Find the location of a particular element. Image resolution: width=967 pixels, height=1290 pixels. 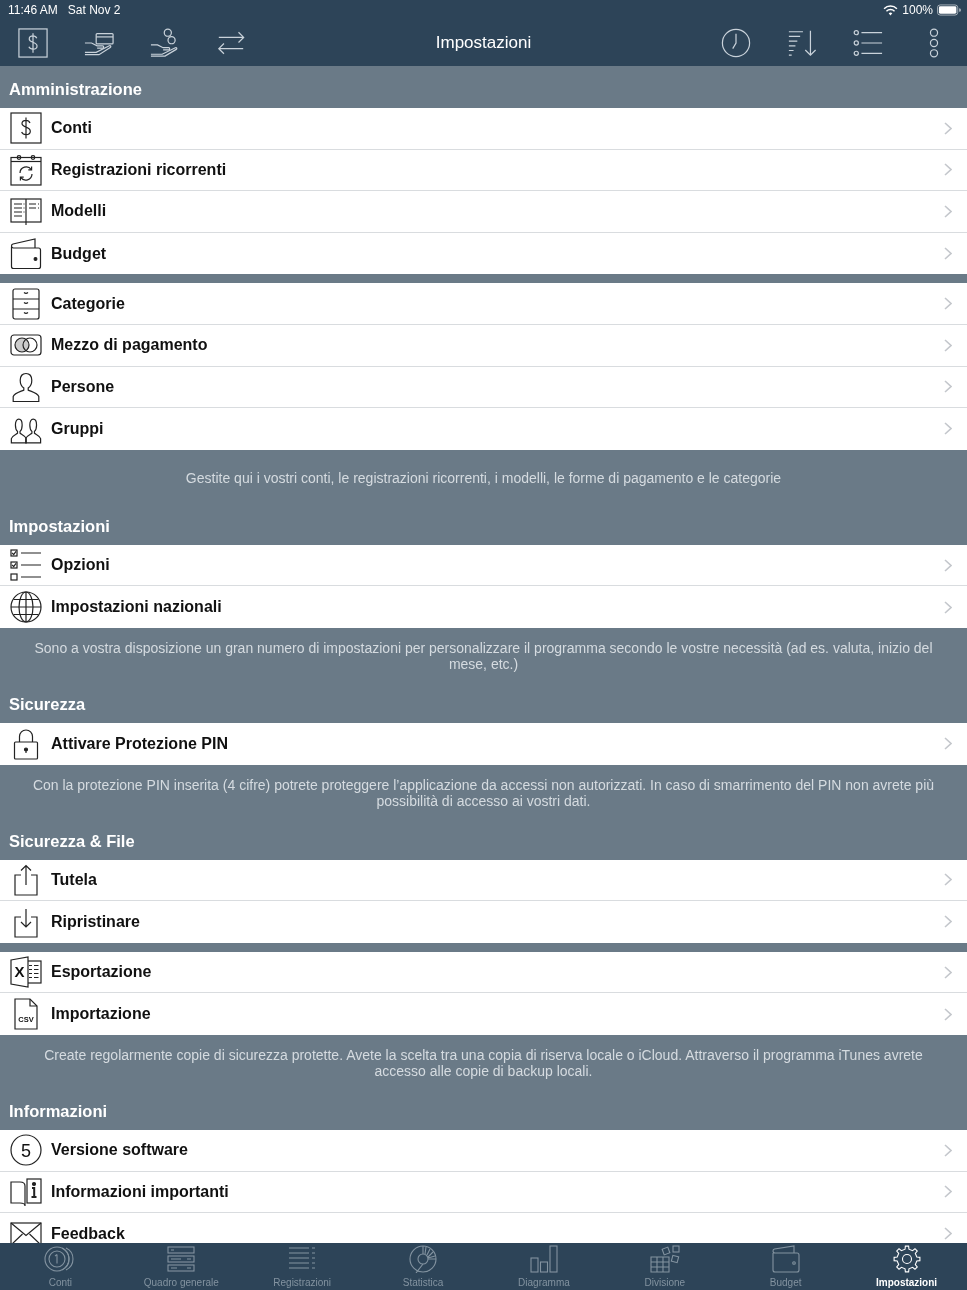

status-time: 11:46 AM is located at coordinates (33, 10).